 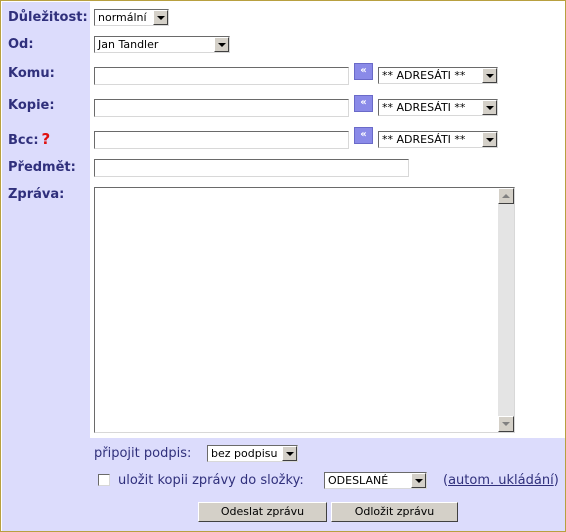 I want to click on folder-select: ODESLANÉ, so click(x=375, y=480).